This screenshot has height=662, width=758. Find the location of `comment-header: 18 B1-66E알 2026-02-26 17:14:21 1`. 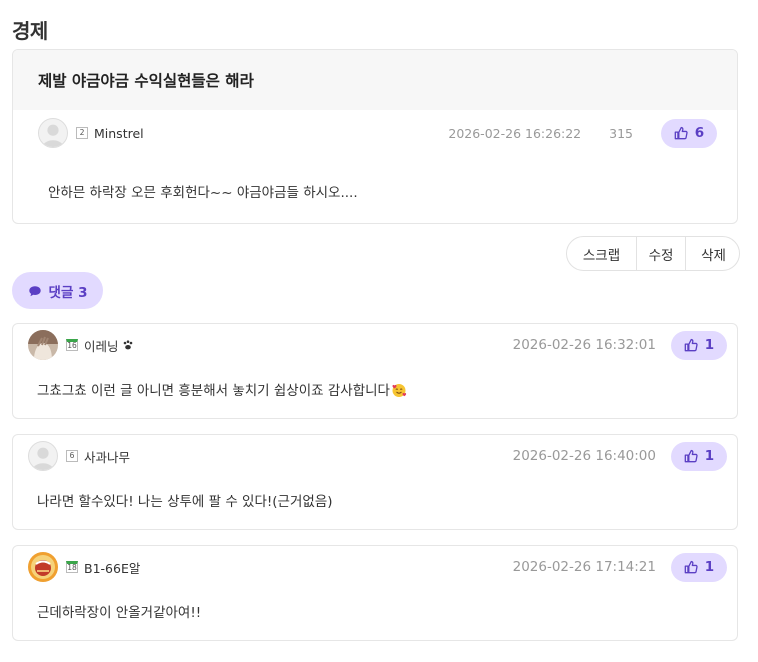

comment-header: 18 B1-66E알 2026-02-26 17:14:21 1 is located at coordinates (377, 567).